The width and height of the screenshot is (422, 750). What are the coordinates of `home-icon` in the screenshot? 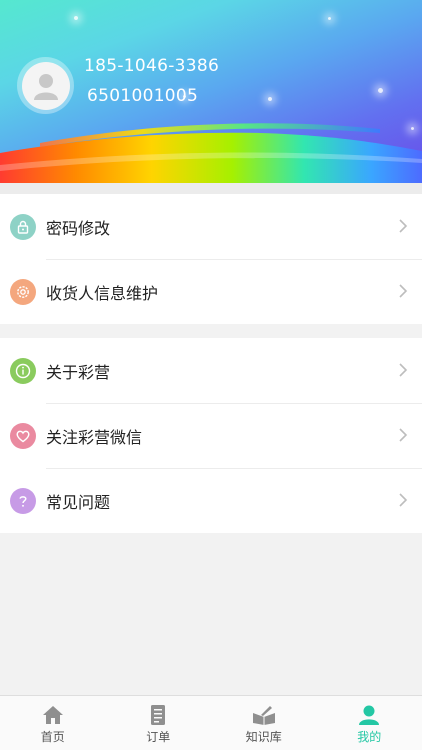 It's located at (52, 715).